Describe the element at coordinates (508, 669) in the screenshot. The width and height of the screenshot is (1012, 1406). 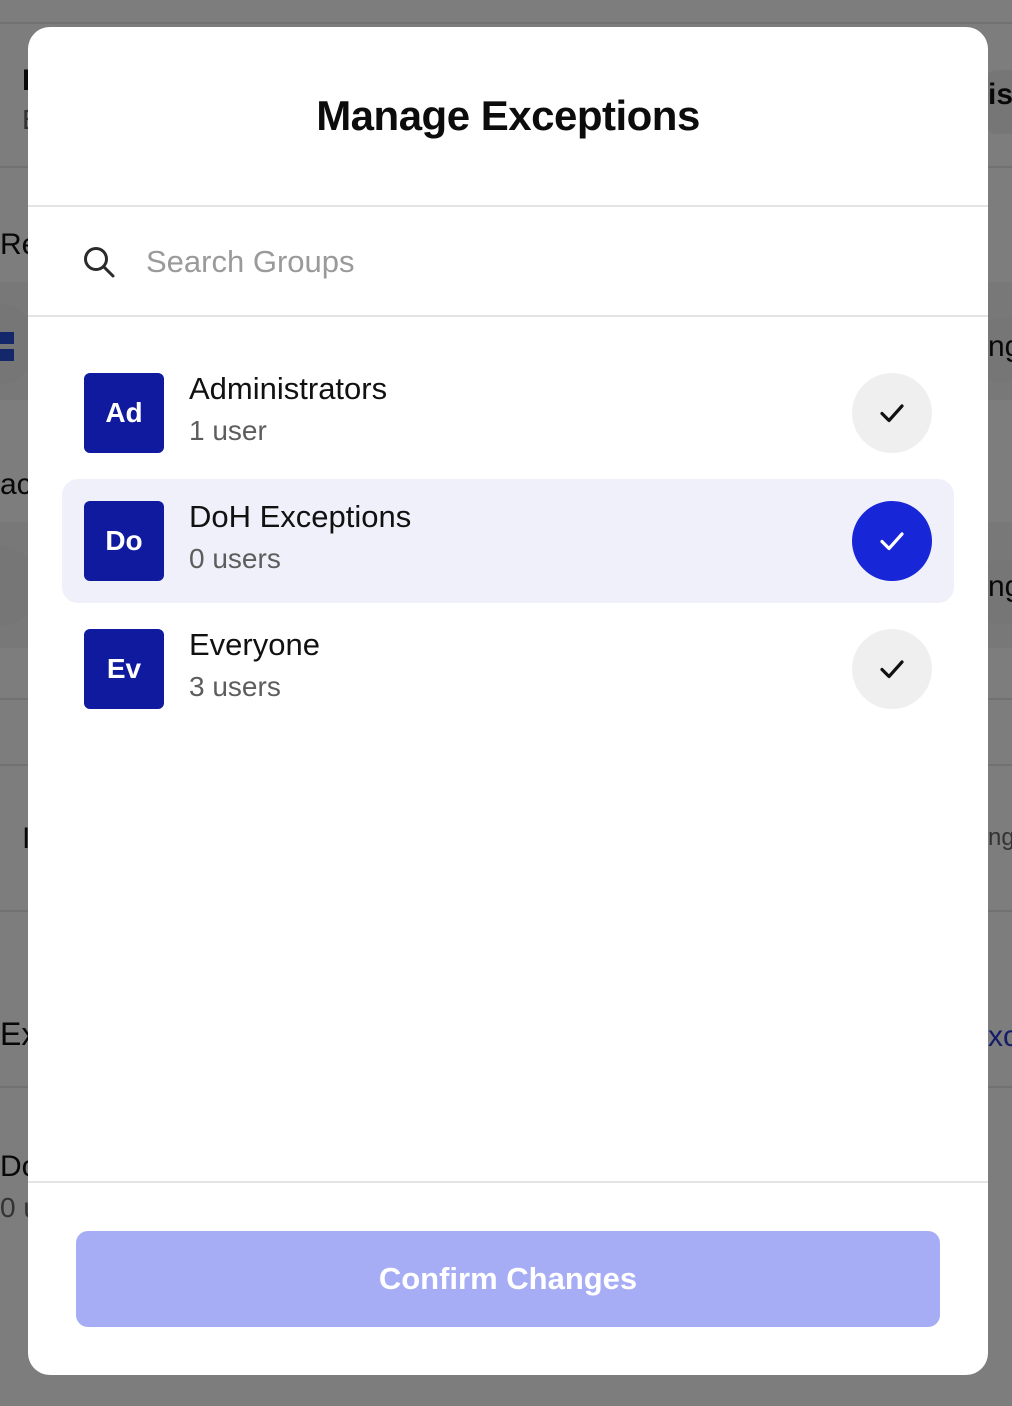
I see `group-row-everyone: Ev Everyone 3 users` at that location.